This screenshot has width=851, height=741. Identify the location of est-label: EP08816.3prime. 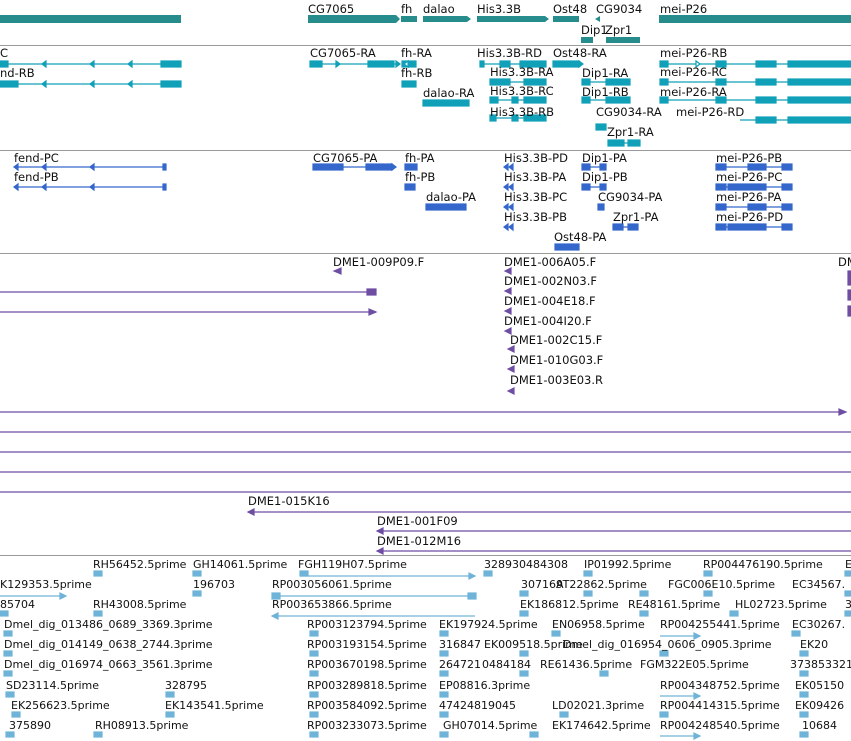
(484, 685).